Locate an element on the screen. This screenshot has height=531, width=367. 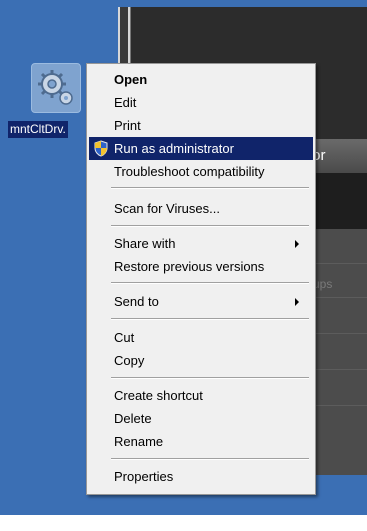
menu-item-label: Edit is located at coordinates (125, 102).